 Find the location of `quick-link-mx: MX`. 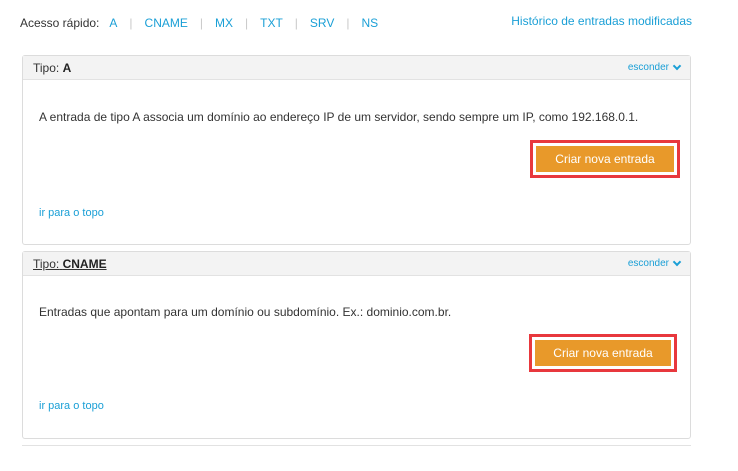

quick-link-mx: MX is located at coordinates (224, 23).